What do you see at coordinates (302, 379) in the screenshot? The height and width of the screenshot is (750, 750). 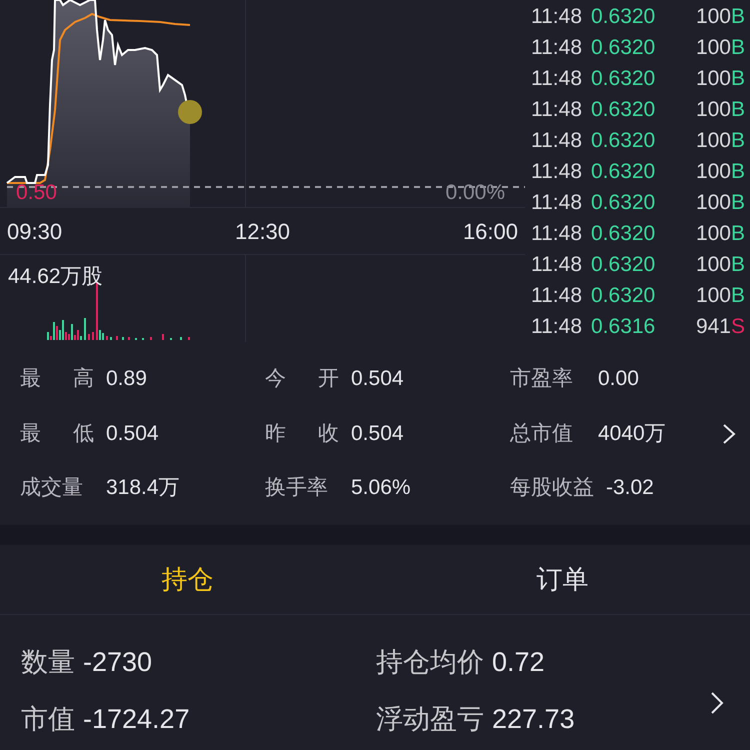 I see `stat-label: 今 开` at bounding box center [302, 379].